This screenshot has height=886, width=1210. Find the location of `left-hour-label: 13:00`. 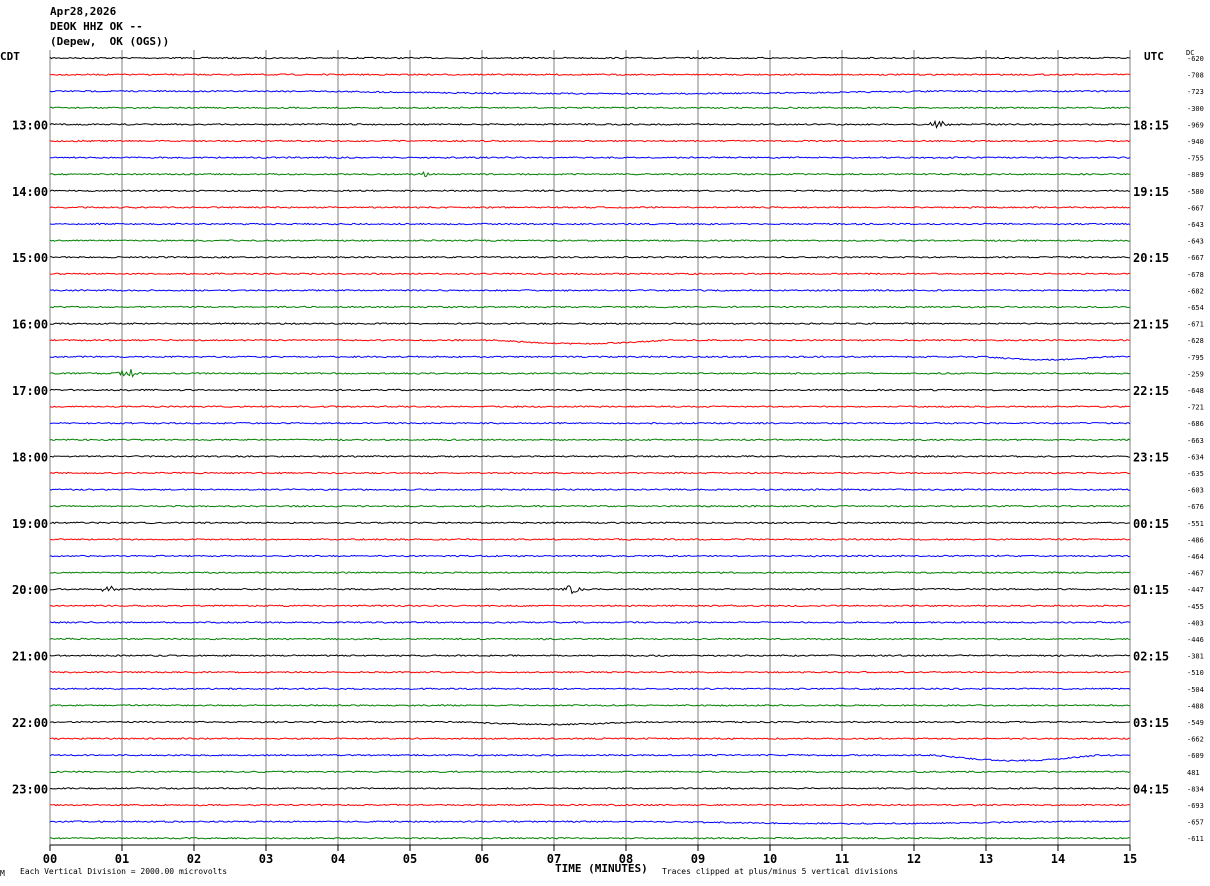

left-hour-label: 13:00 is located at coordinates (30, 125).